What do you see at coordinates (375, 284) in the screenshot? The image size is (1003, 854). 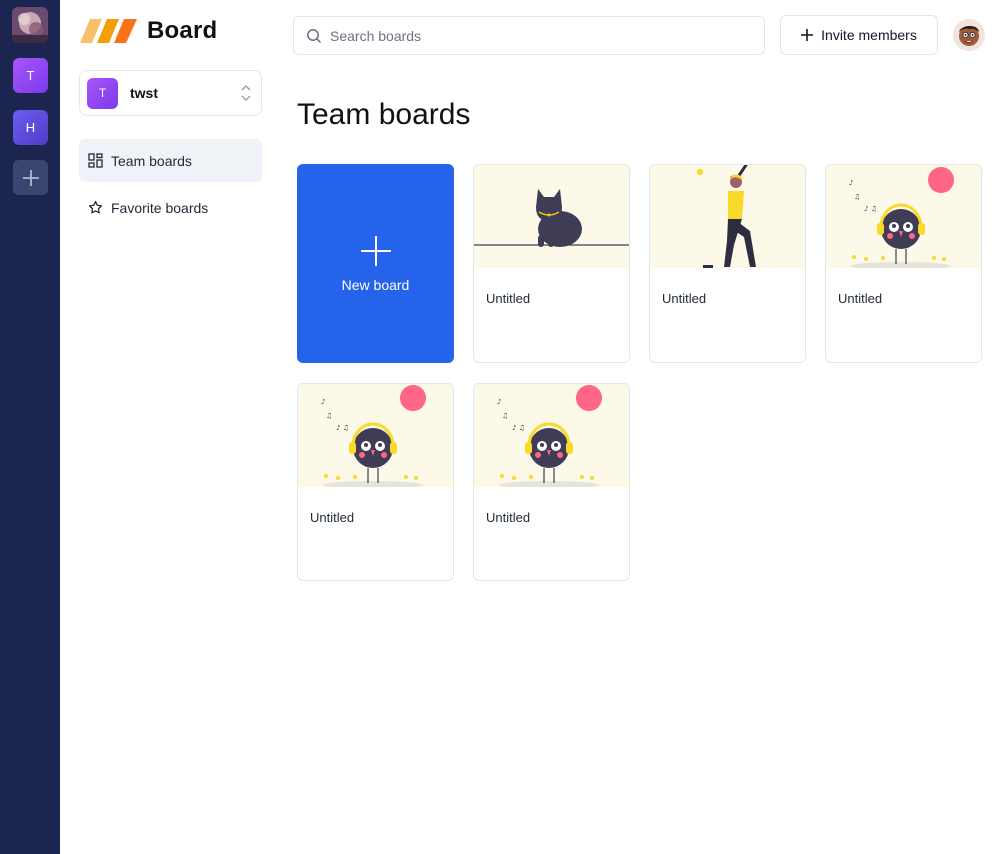 I see `new-board-label: New board` at bounding box center [375, 284].